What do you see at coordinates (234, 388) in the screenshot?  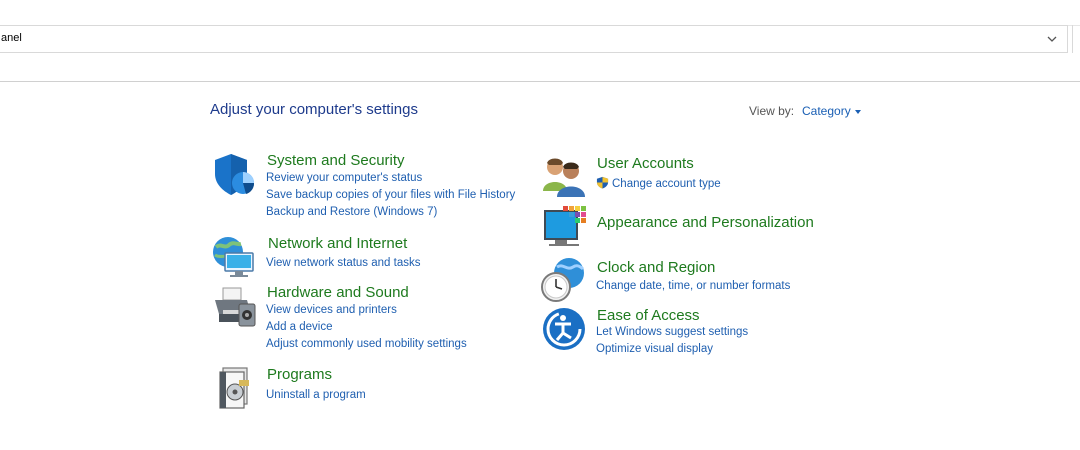 I see `programs-icon` at bounding box center [234, 388].